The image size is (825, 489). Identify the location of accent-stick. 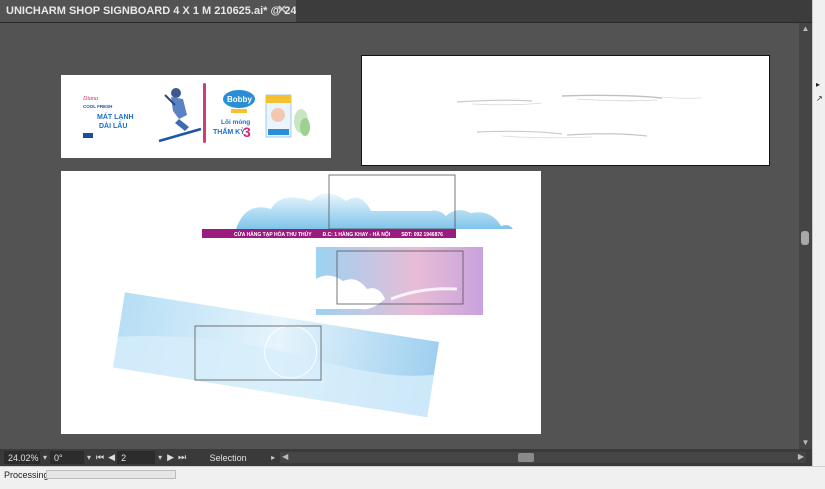
(204, 113).